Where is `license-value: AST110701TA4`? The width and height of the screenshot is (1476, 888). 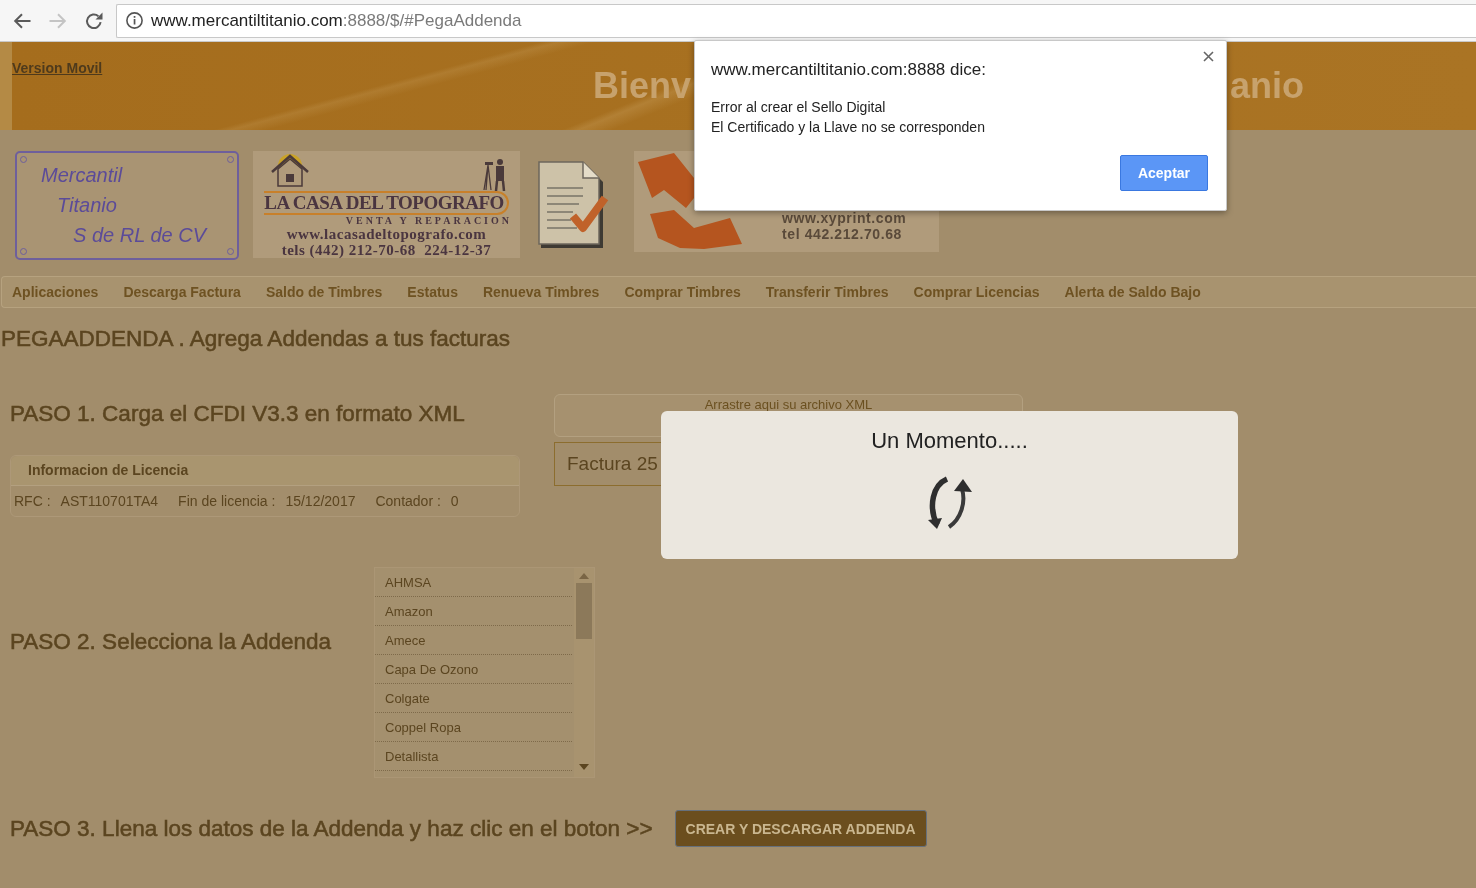
license-value: AST110701TA4 is located at coordinates (109, 501).